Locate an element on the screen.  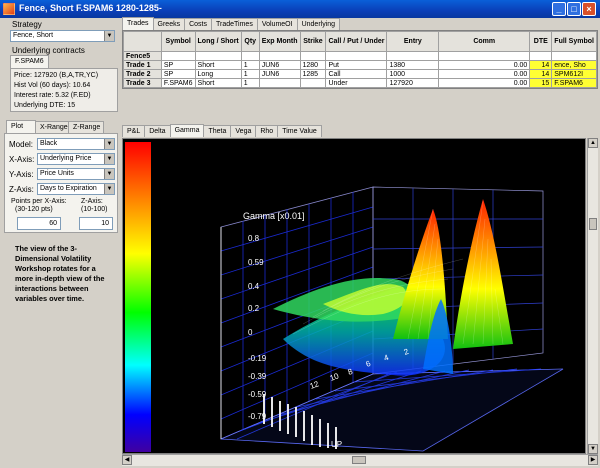
scroll-left-icon: ◀ is located at coordinates (127, 460).